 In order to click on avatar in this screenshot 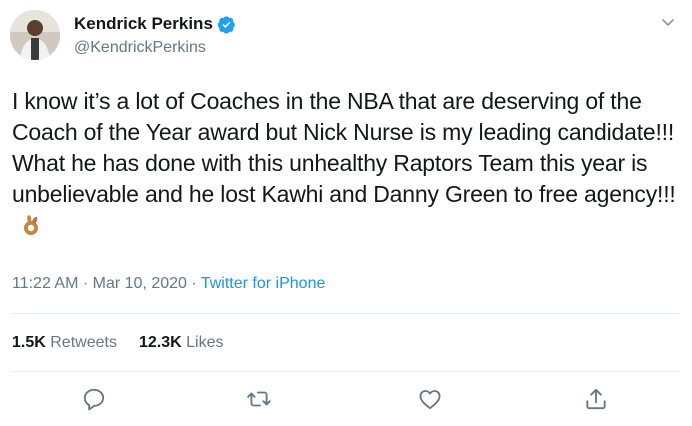, I will do `click(35, 35)`.